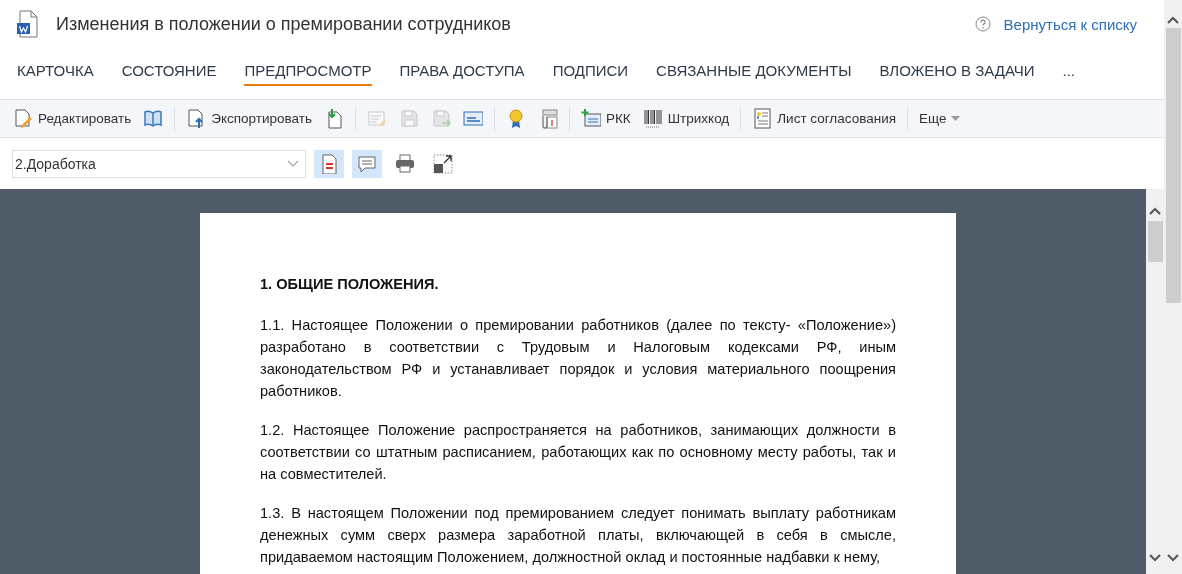 This screenshot has height=574, width=1182. I want to click on add-card-icon, so click(591, 118).